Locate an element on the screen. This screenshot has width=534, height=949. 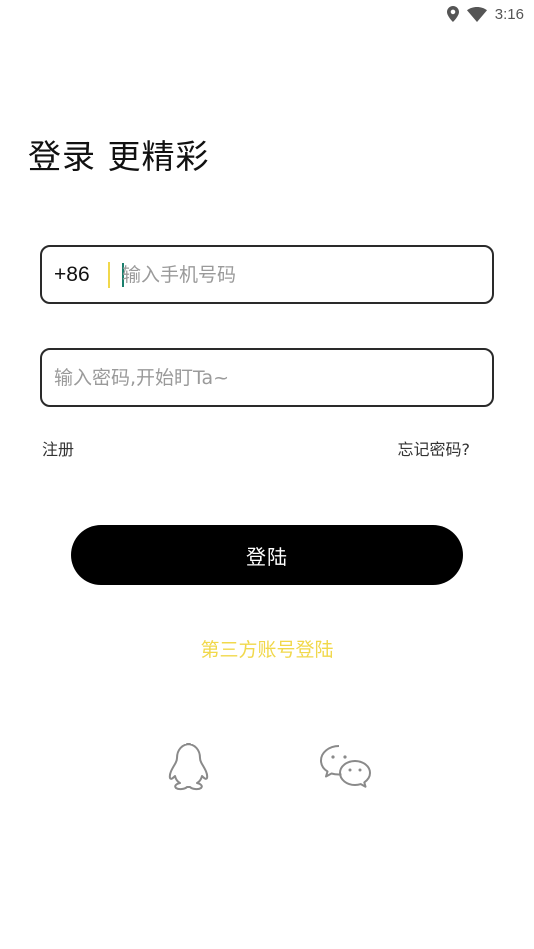
third-party-login-label: 第三方账号登陆 is located at coordinates (267, 650).